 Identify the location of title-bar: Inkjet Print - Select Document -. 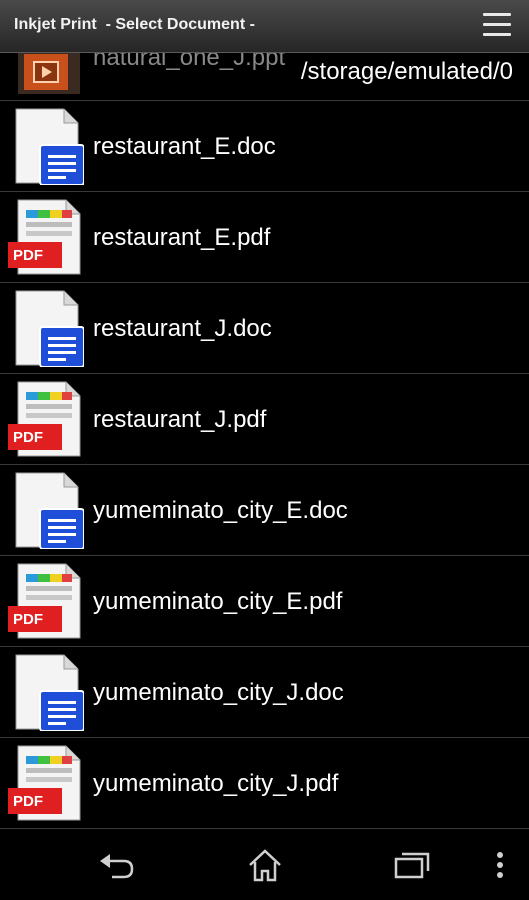
(264, 26).